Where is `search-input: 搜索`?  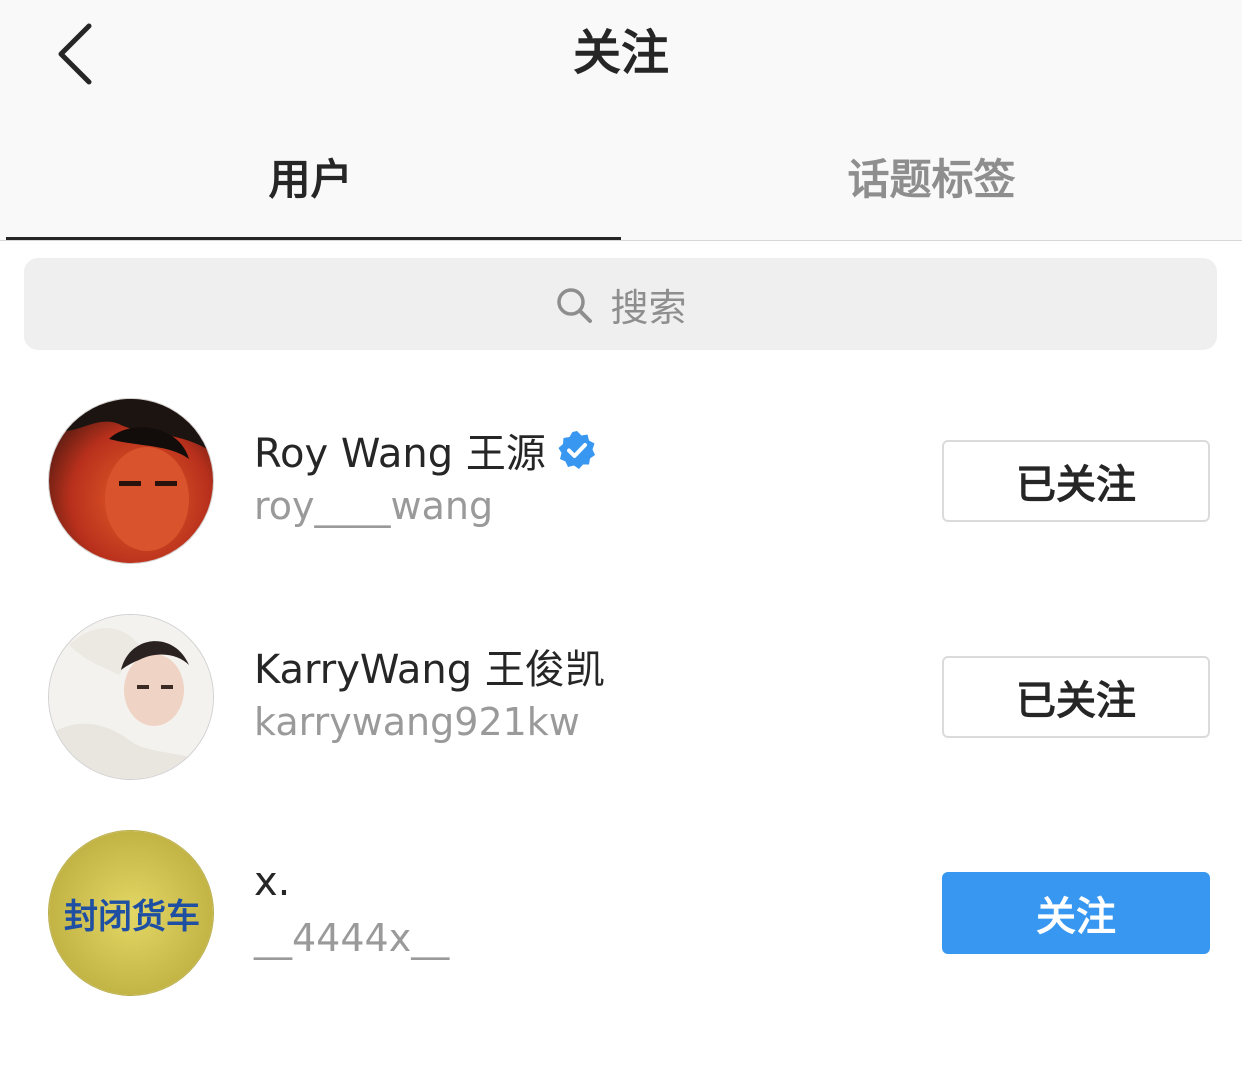
search-input: 搜索 is located at coordinates (620, 304).